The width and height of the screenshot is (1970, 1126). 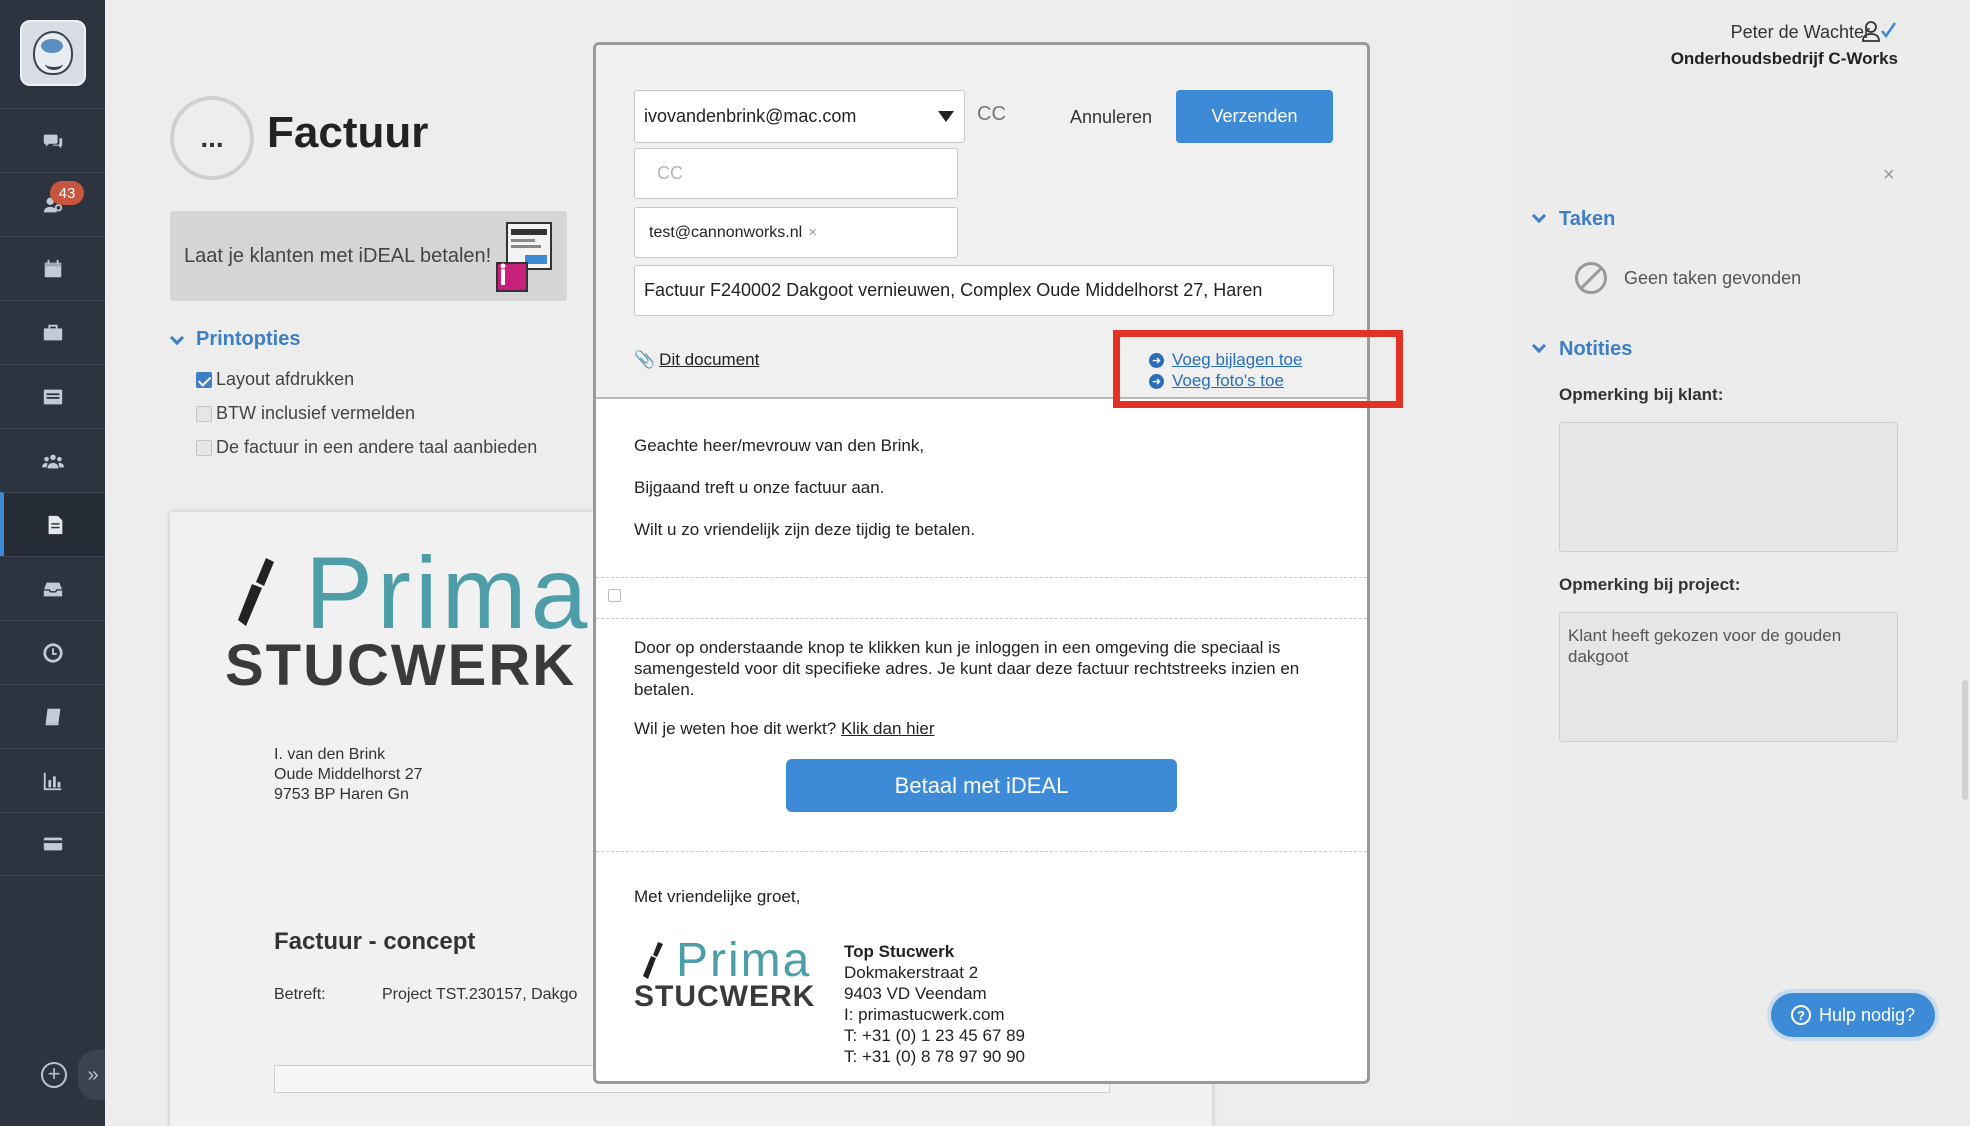 I want to click on sidebar-item-reports, so click(x=52, y=780).